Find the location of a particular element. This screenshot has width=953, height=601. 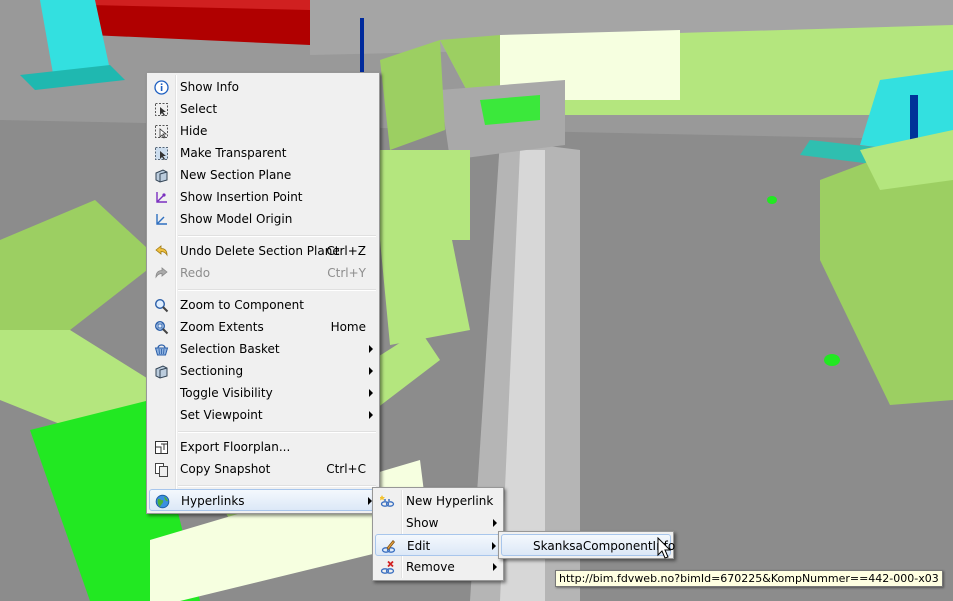

menu-item-shortcut: Home is located at coordinates (348, 327).